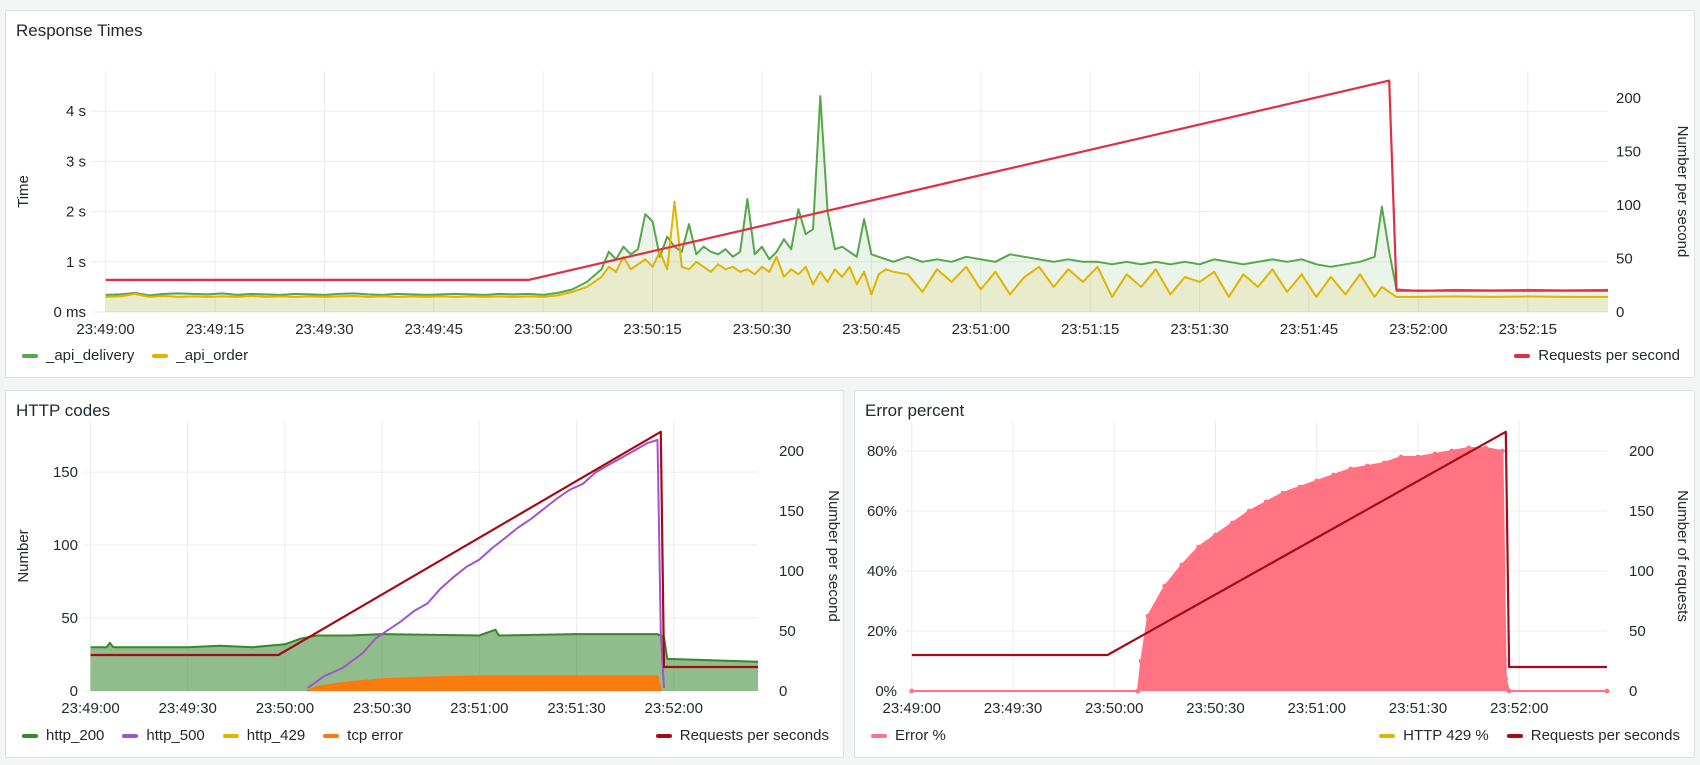 The width and height of the screenshot is (1700, 765). I want to click on legend-item: tcp error, so click(363, 735).